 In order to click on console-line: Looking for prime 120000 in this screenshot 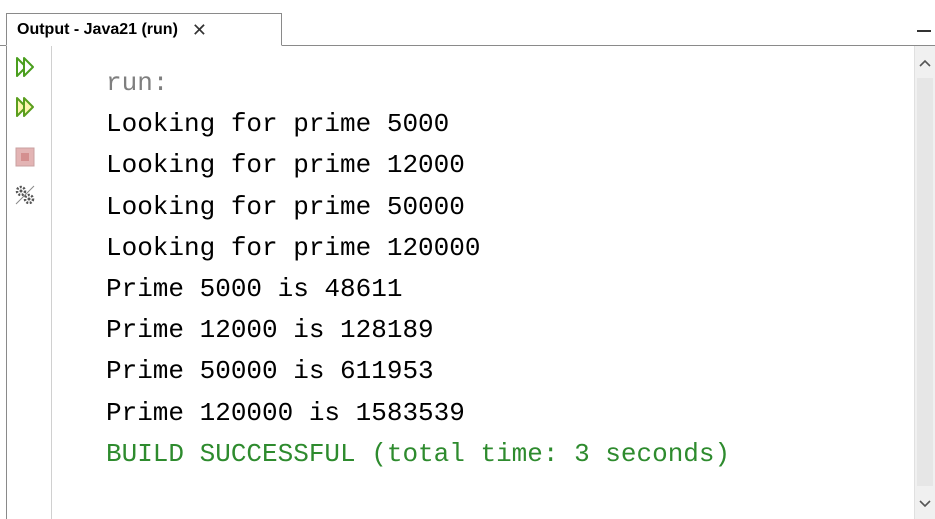, I will do `click(293, 248)`.